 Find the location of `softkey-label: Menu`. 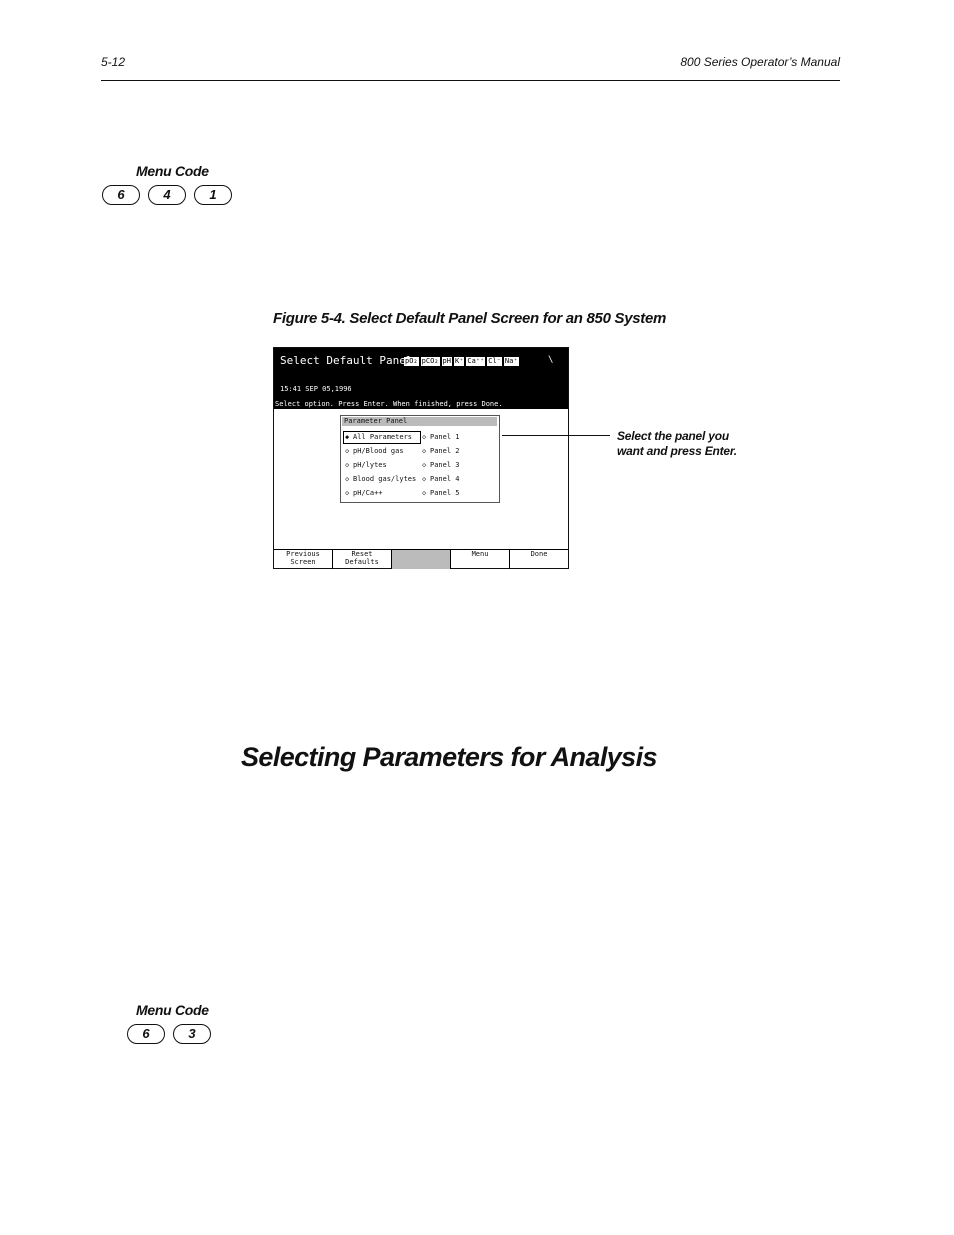

softkey-label: Menu is located at coordinates (480, 554).